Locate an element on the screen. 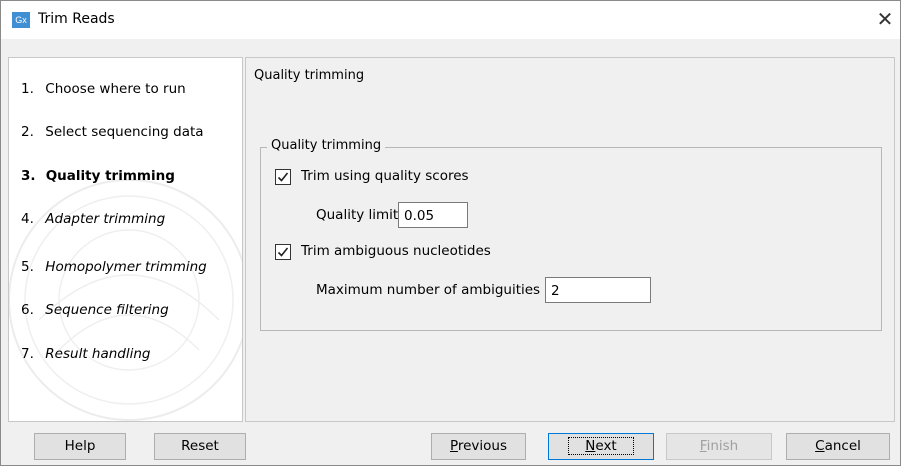 The height and width of the screenshot is (466, 901). cancel-button: Cancel is located at coordinates (838, 446).